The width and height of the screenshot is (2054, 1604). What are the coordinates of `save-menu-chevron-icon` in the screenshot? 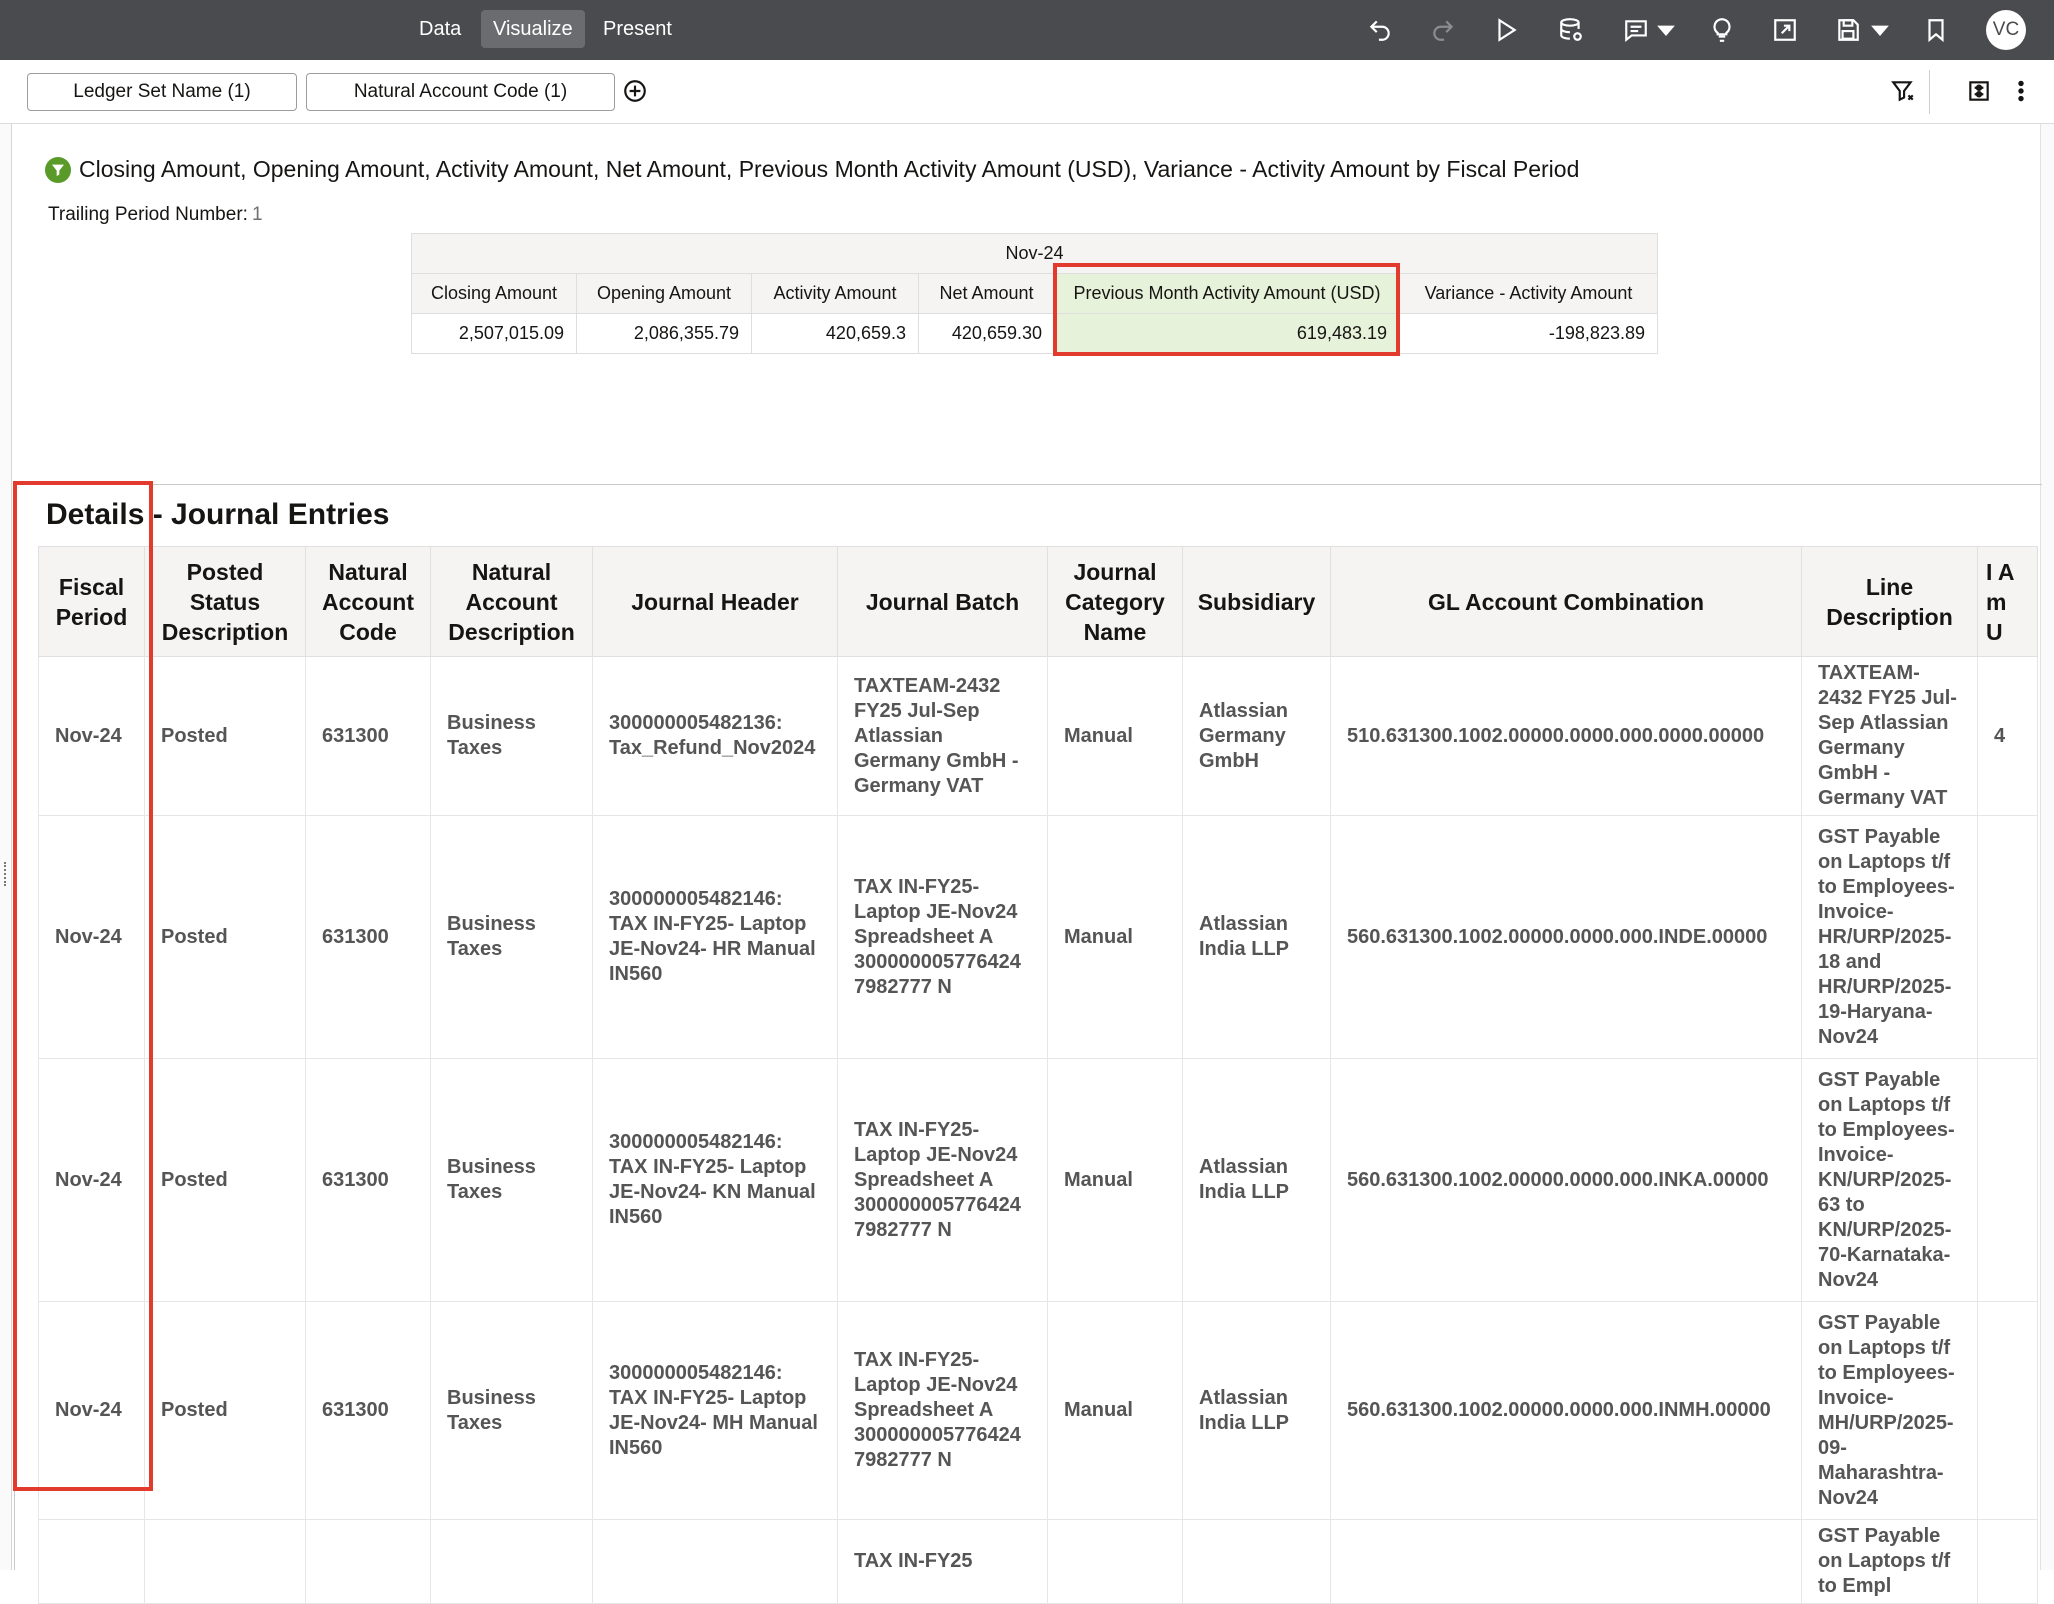 It's located at (1880, 30).